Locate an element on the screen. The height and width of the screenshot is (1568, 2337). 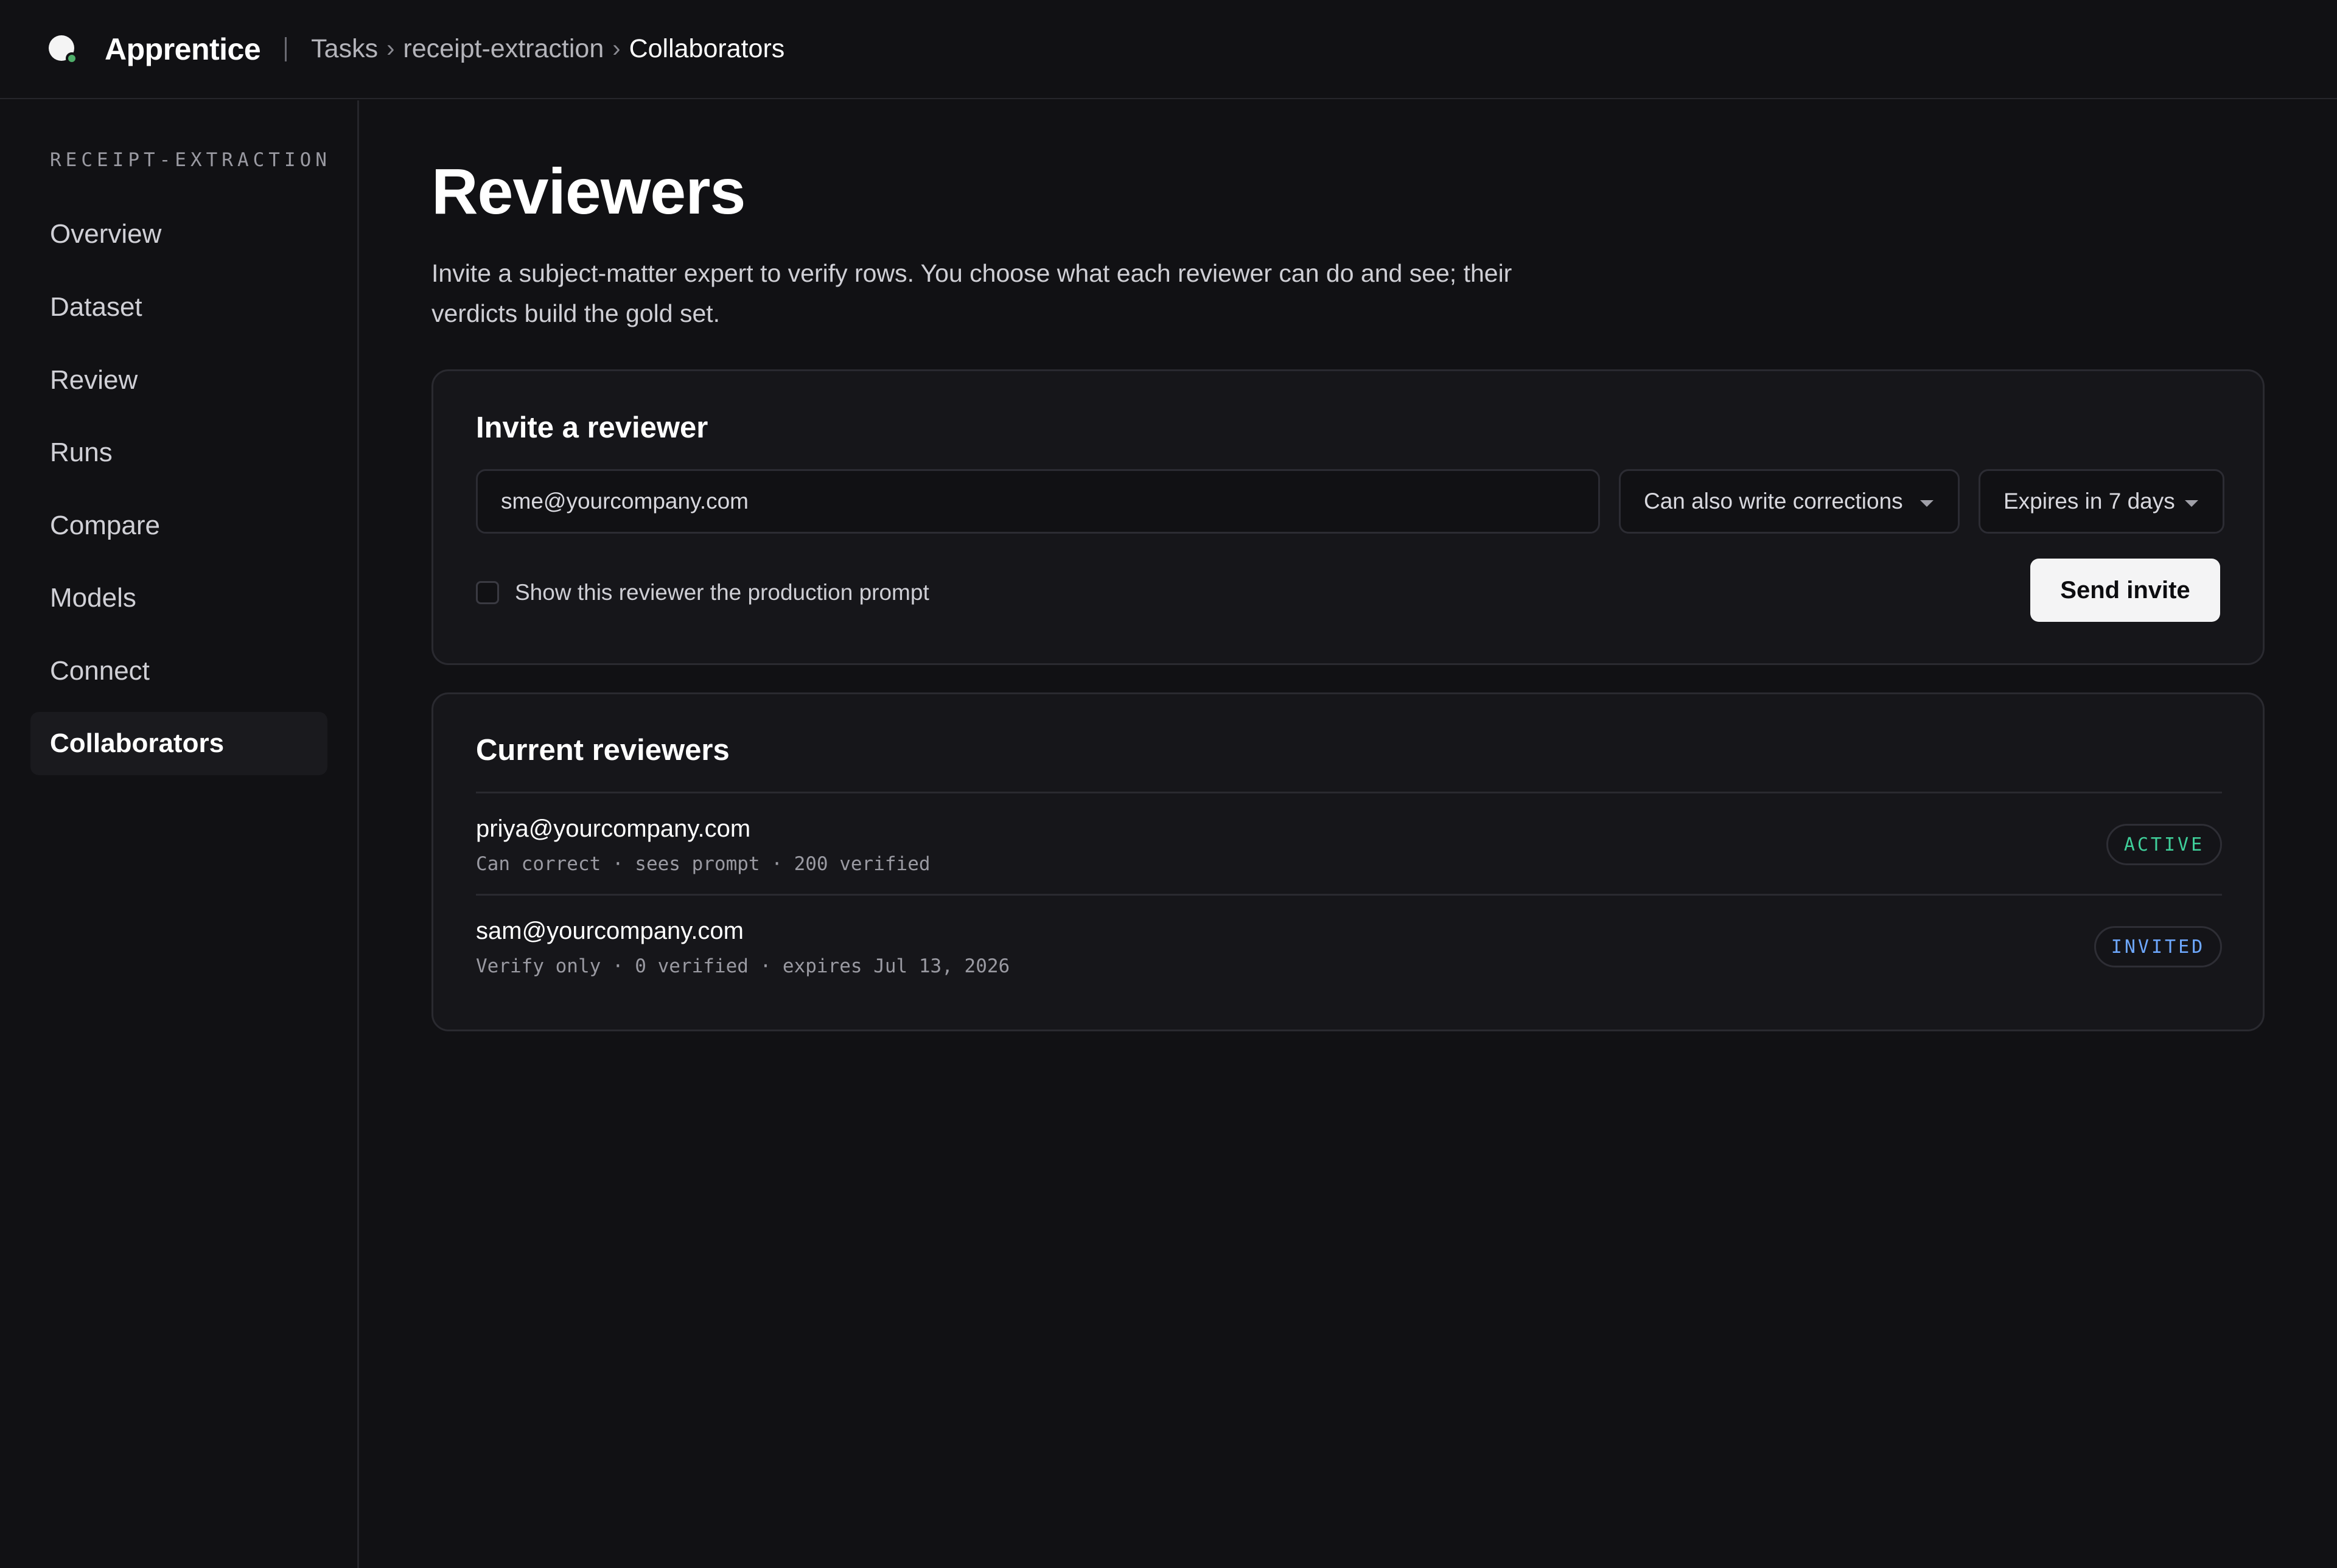
reviewer-meta: Can correct · sees prompt · 200 verified is located at coordinates (704, 864).